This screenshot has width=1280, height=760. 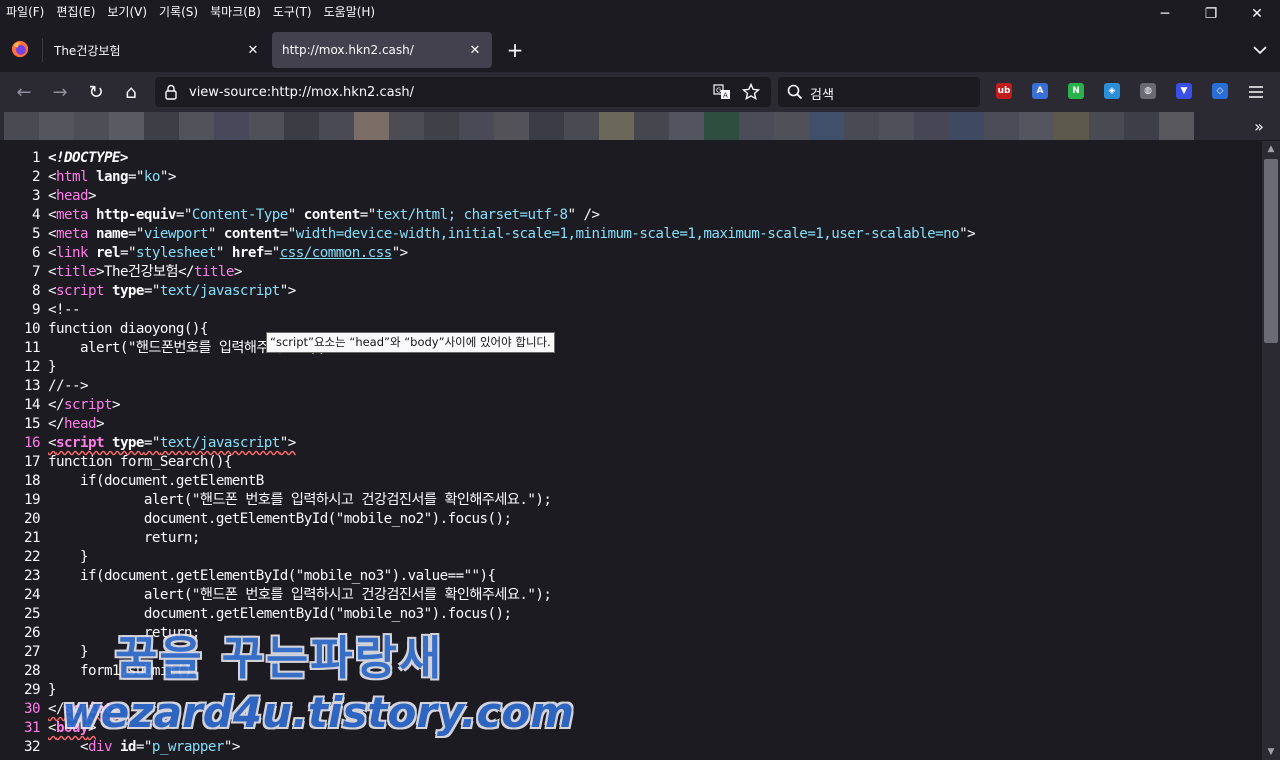 I want to click on vertical-scrollbar: ▲ ▼, so click(x=1271, y=450).